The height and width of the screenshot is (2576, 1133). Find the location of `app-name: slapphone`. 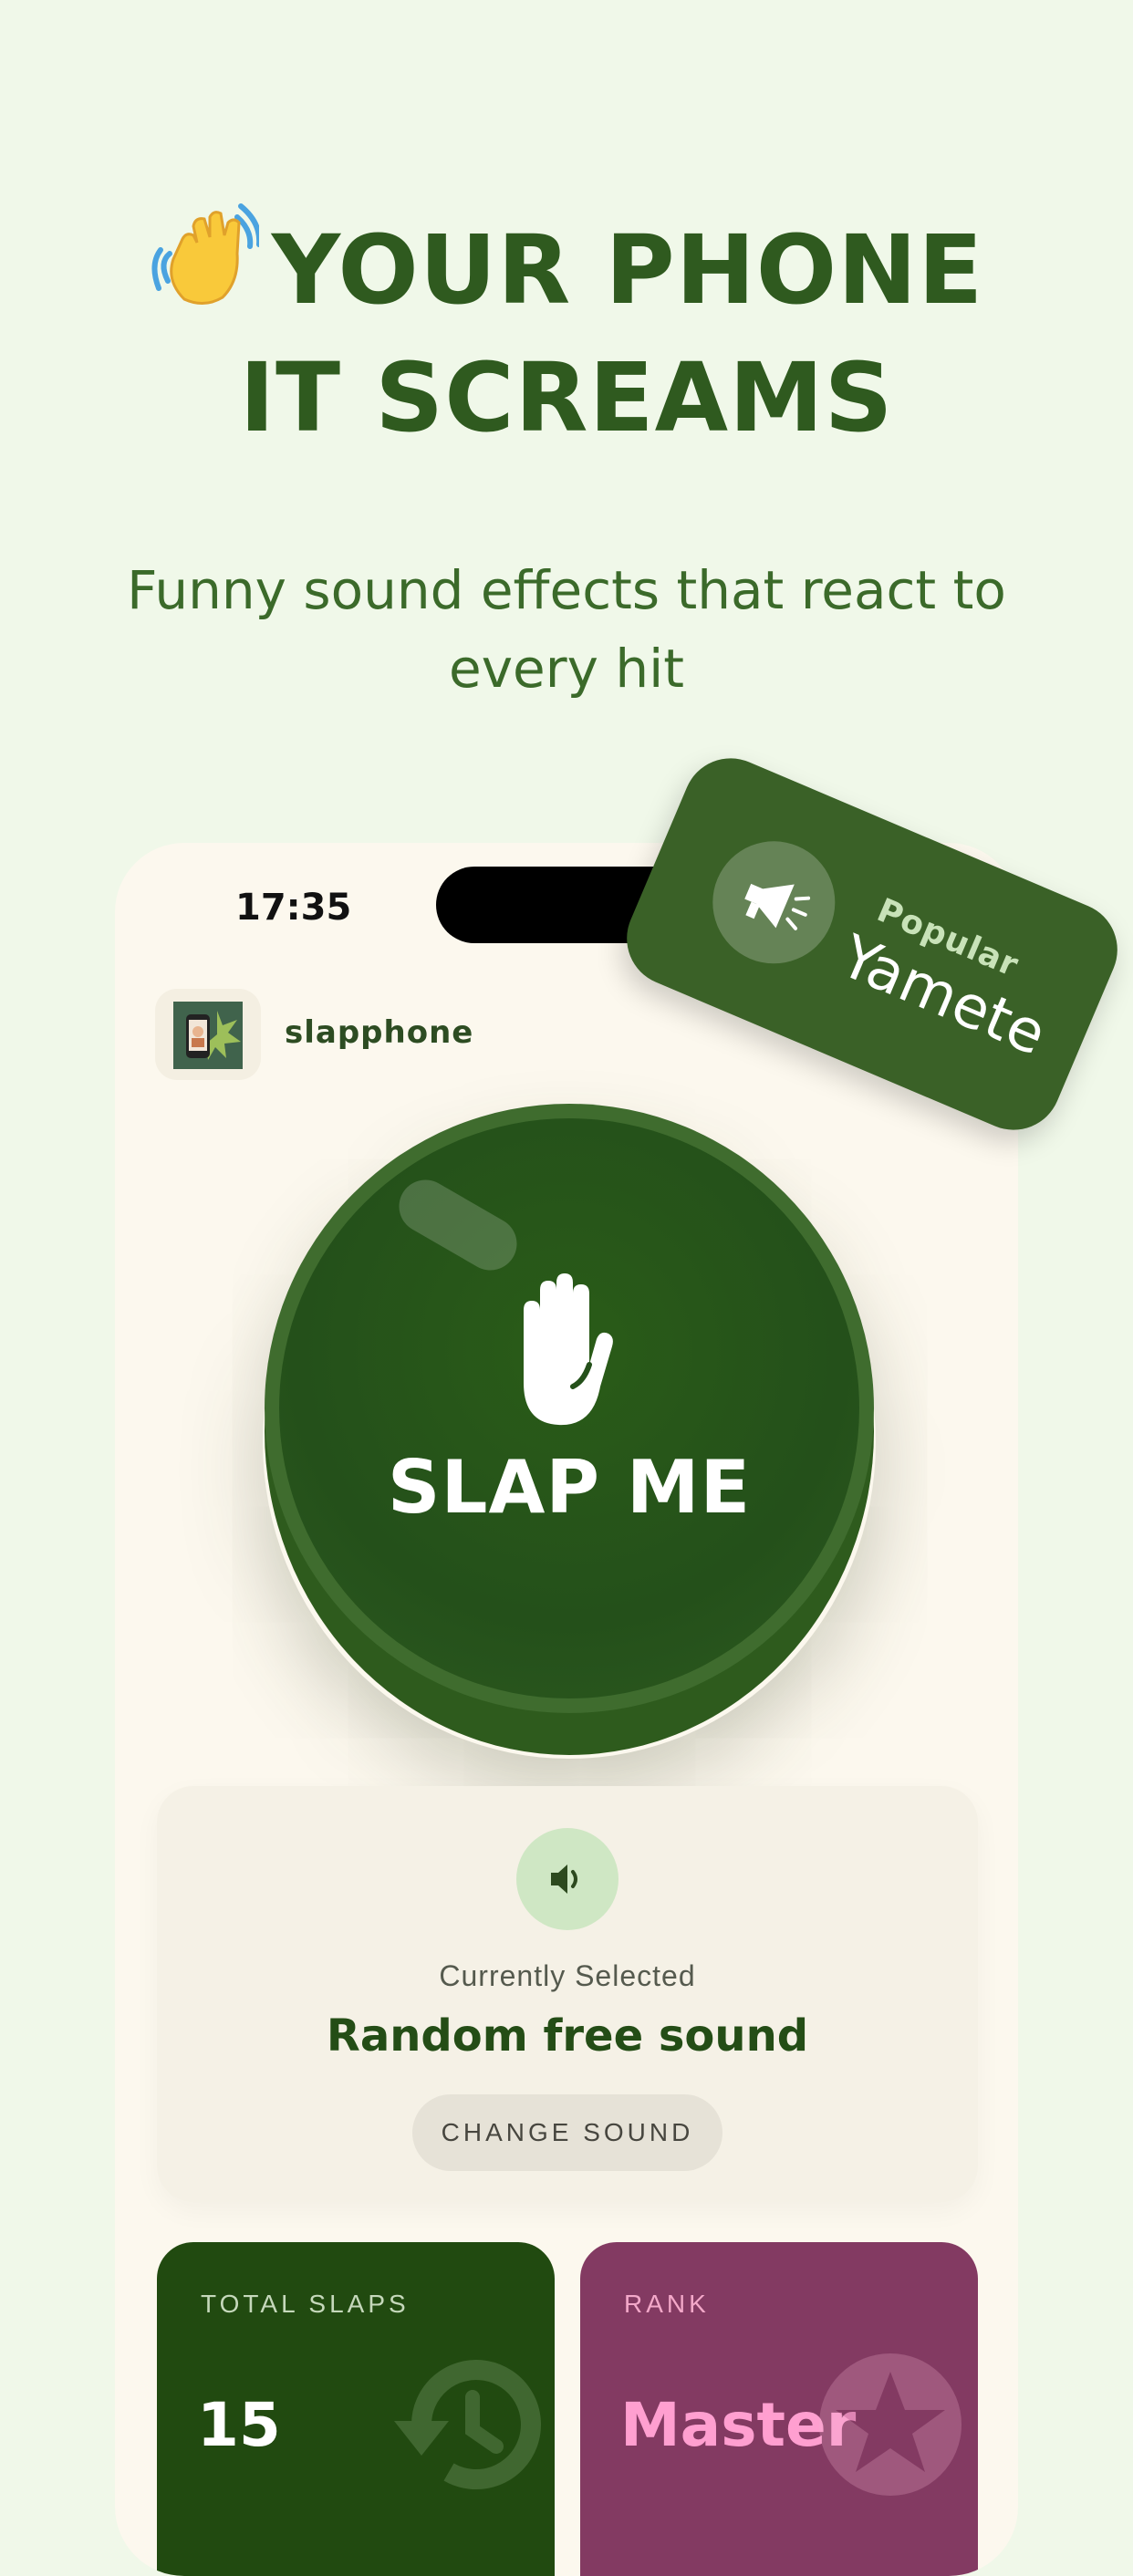

app-name: slapphone is located at coordinates (380, 1032).